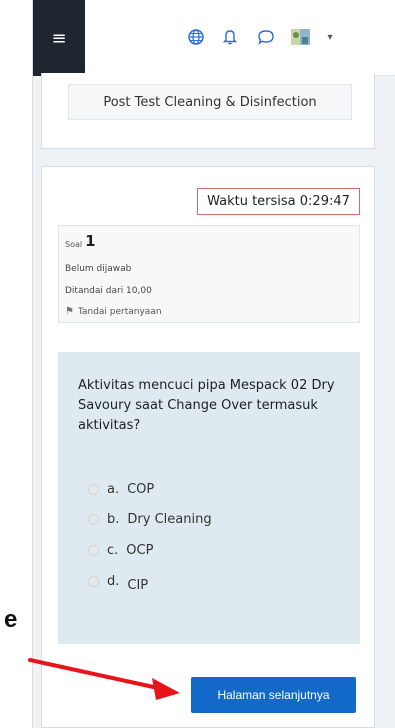 The height and width of the screenshot is (728, 395). Describe the element at coordinates (266, 37) in the screenshot. I see `chat-icon` at that location.